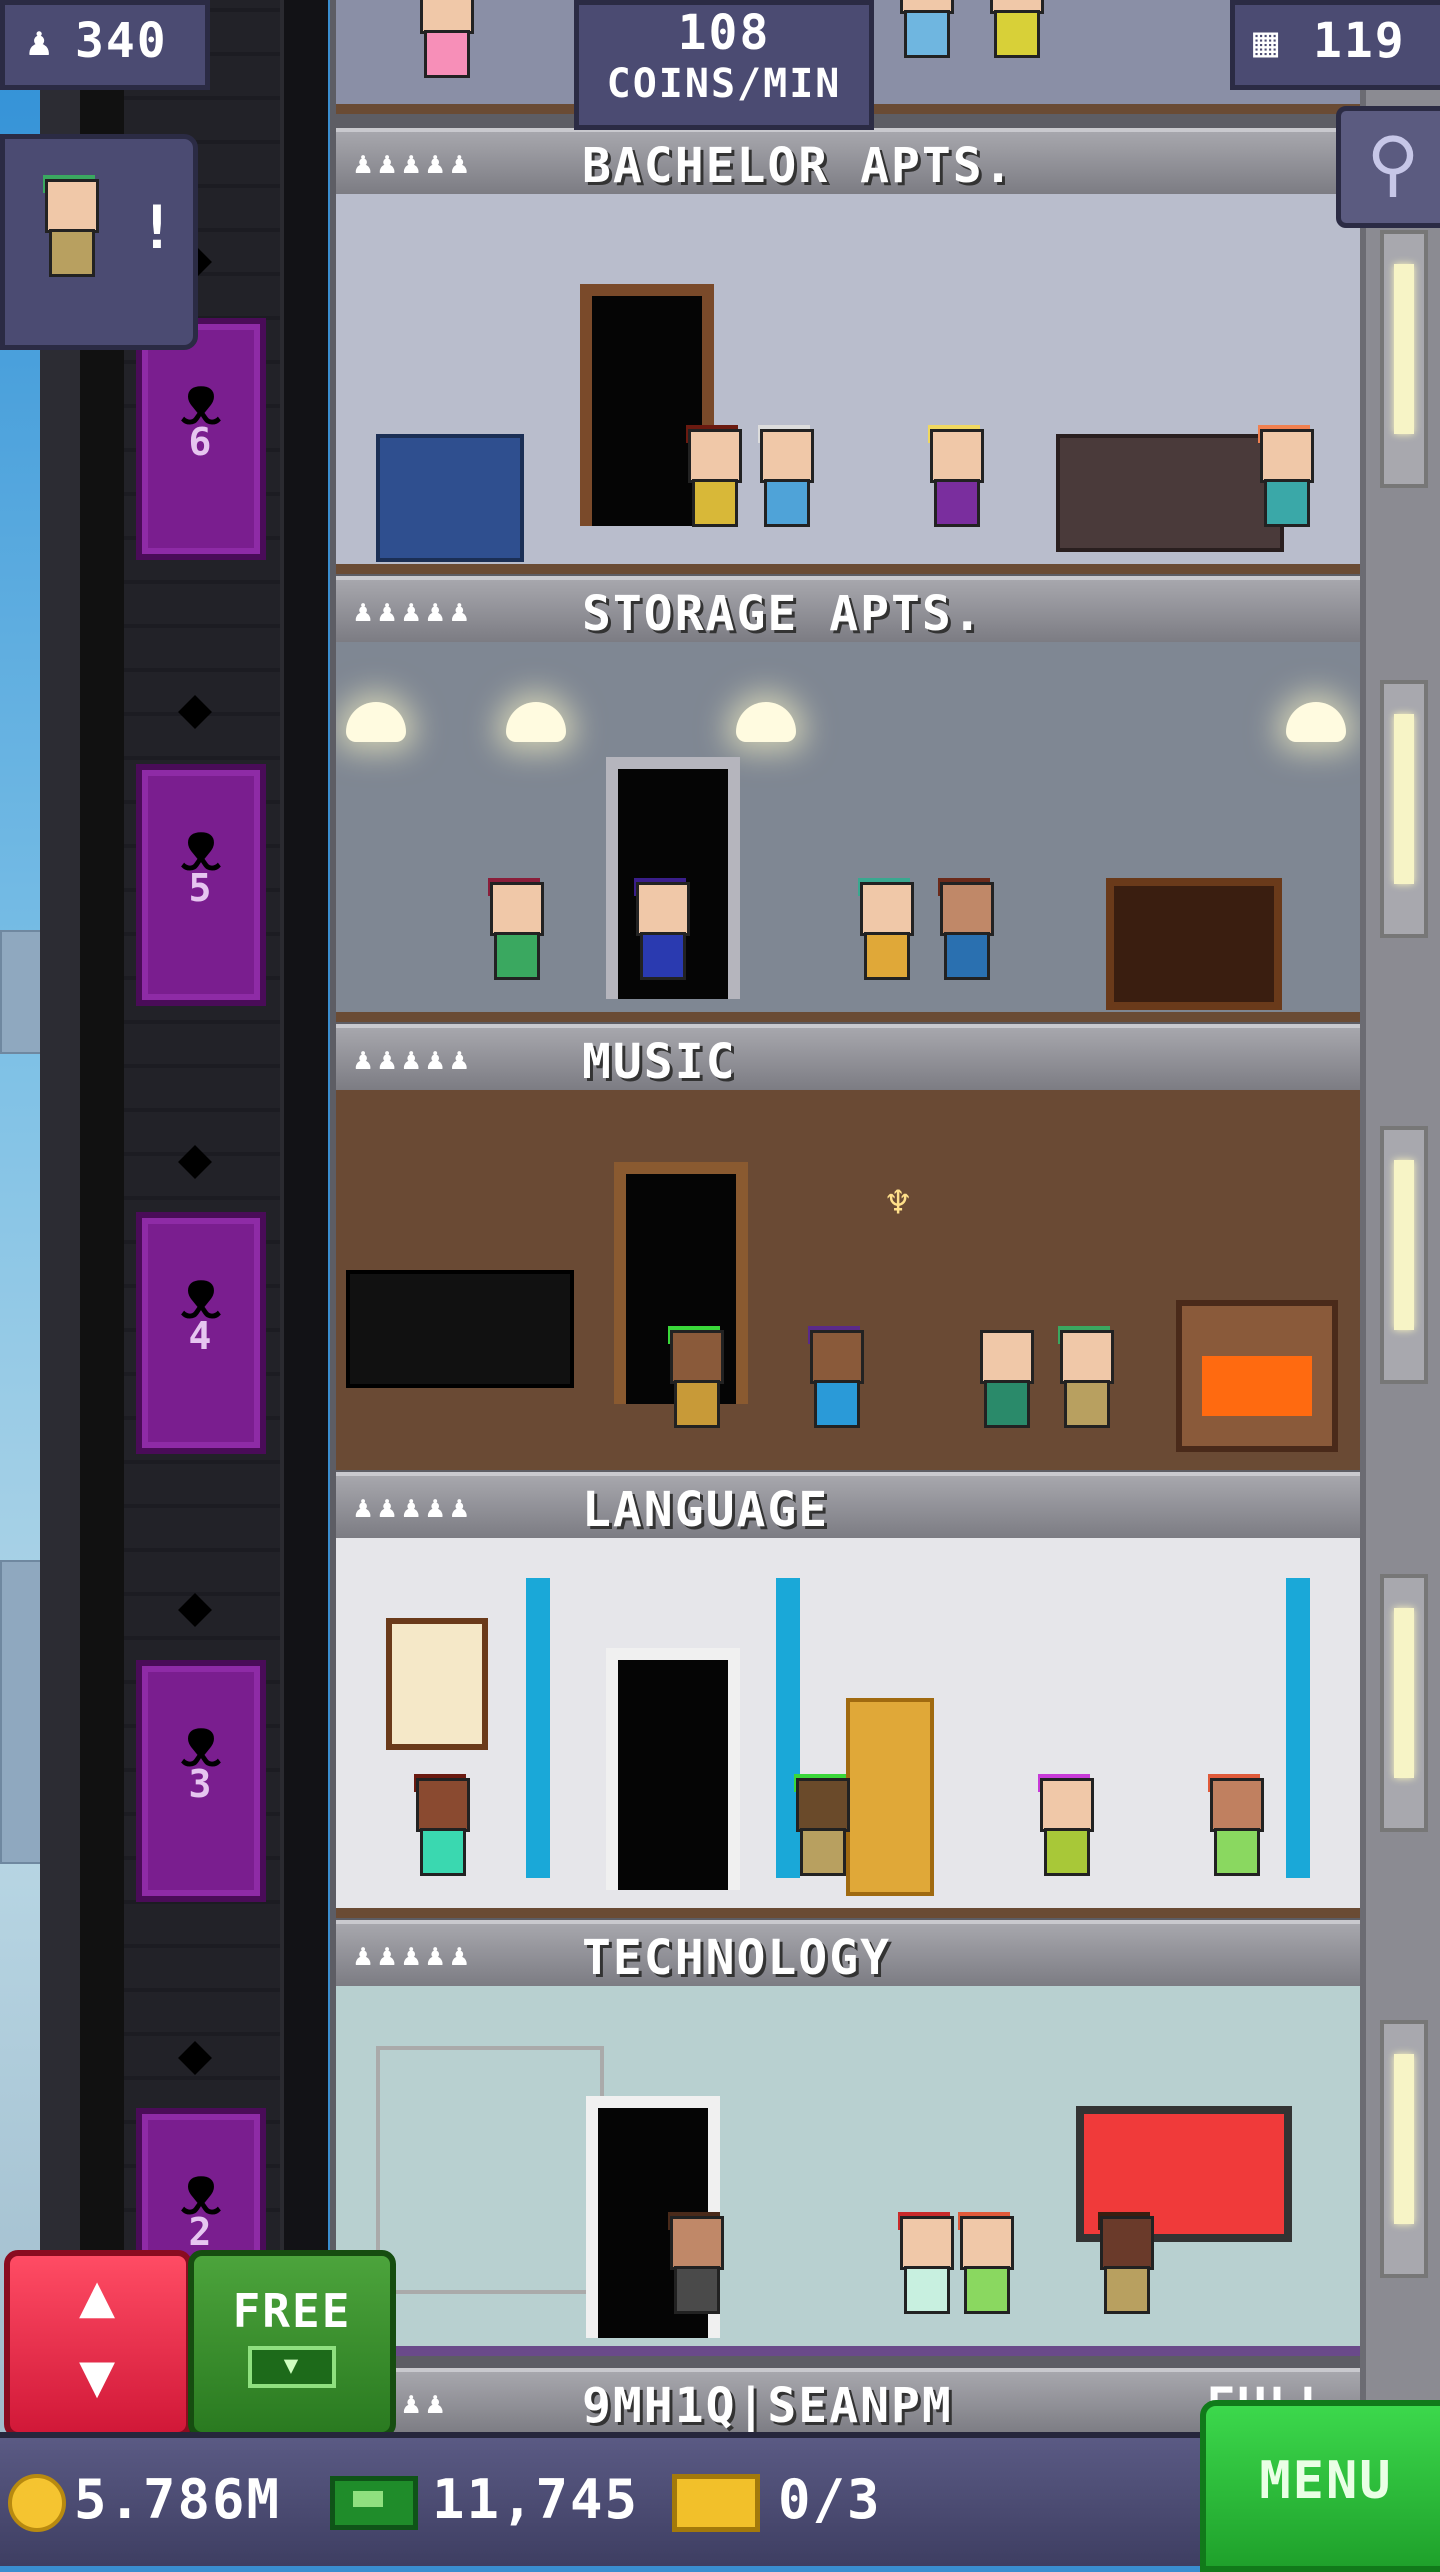 The image size is (1440, 2572). Describe the element at coordinates (848, 1280) in the screenshot. I see `floor-room: ♆` at that location.